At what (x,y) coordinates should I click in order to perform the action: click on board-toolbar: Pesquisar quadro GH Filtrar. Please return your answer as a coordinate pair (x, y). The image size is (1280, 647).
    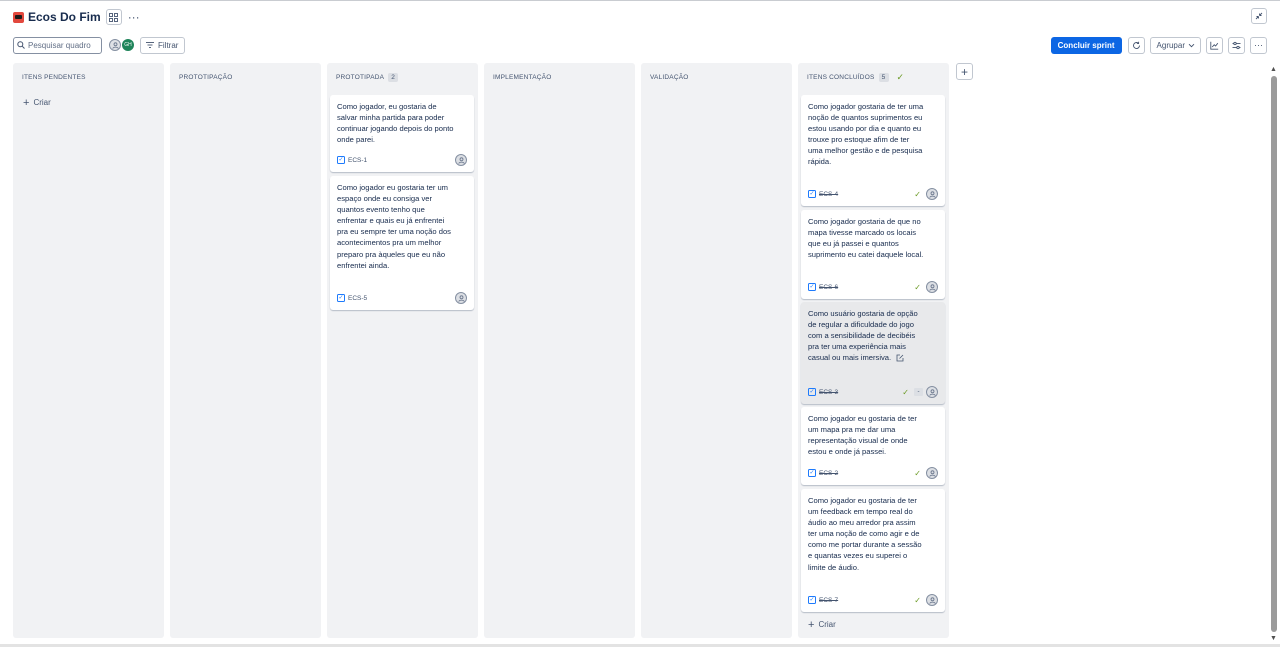
    Looking at the image, I should click on (99, 45).